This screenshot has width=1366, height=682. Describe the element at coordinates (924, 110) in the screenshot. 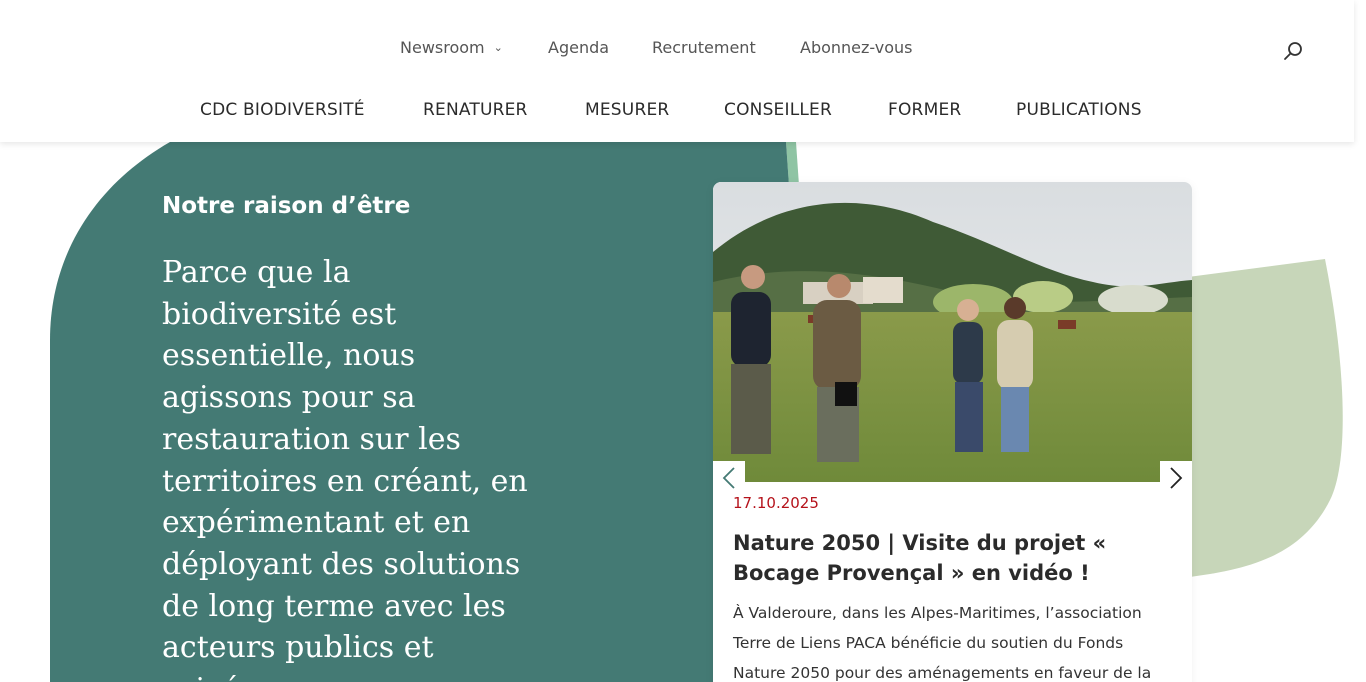

I see `nav-former: FORMER` at that location.